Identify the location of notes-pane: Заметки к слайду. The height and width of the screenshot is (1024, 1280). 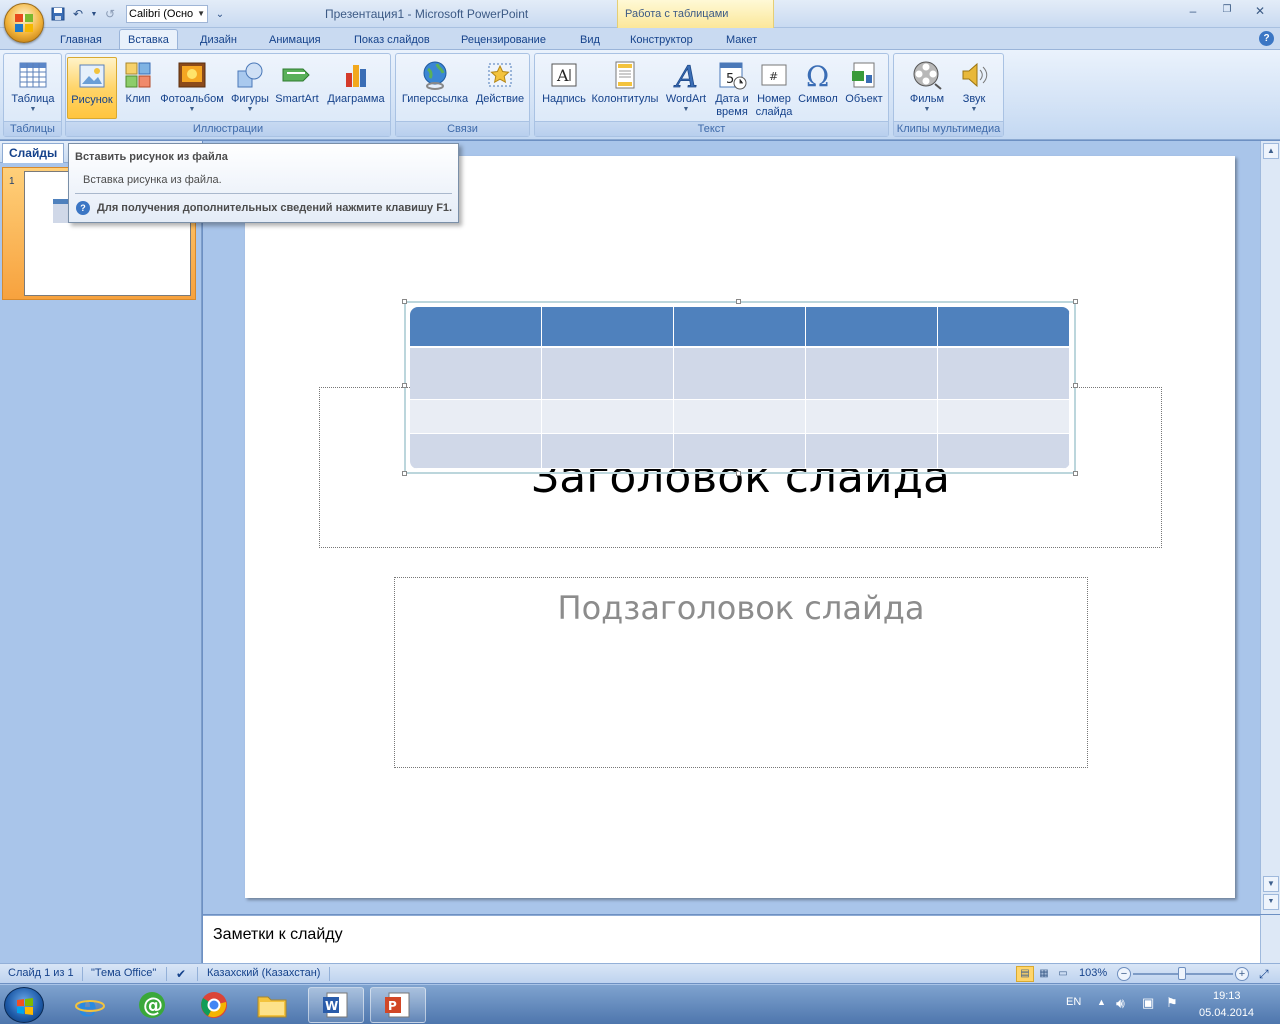
(731, 939).